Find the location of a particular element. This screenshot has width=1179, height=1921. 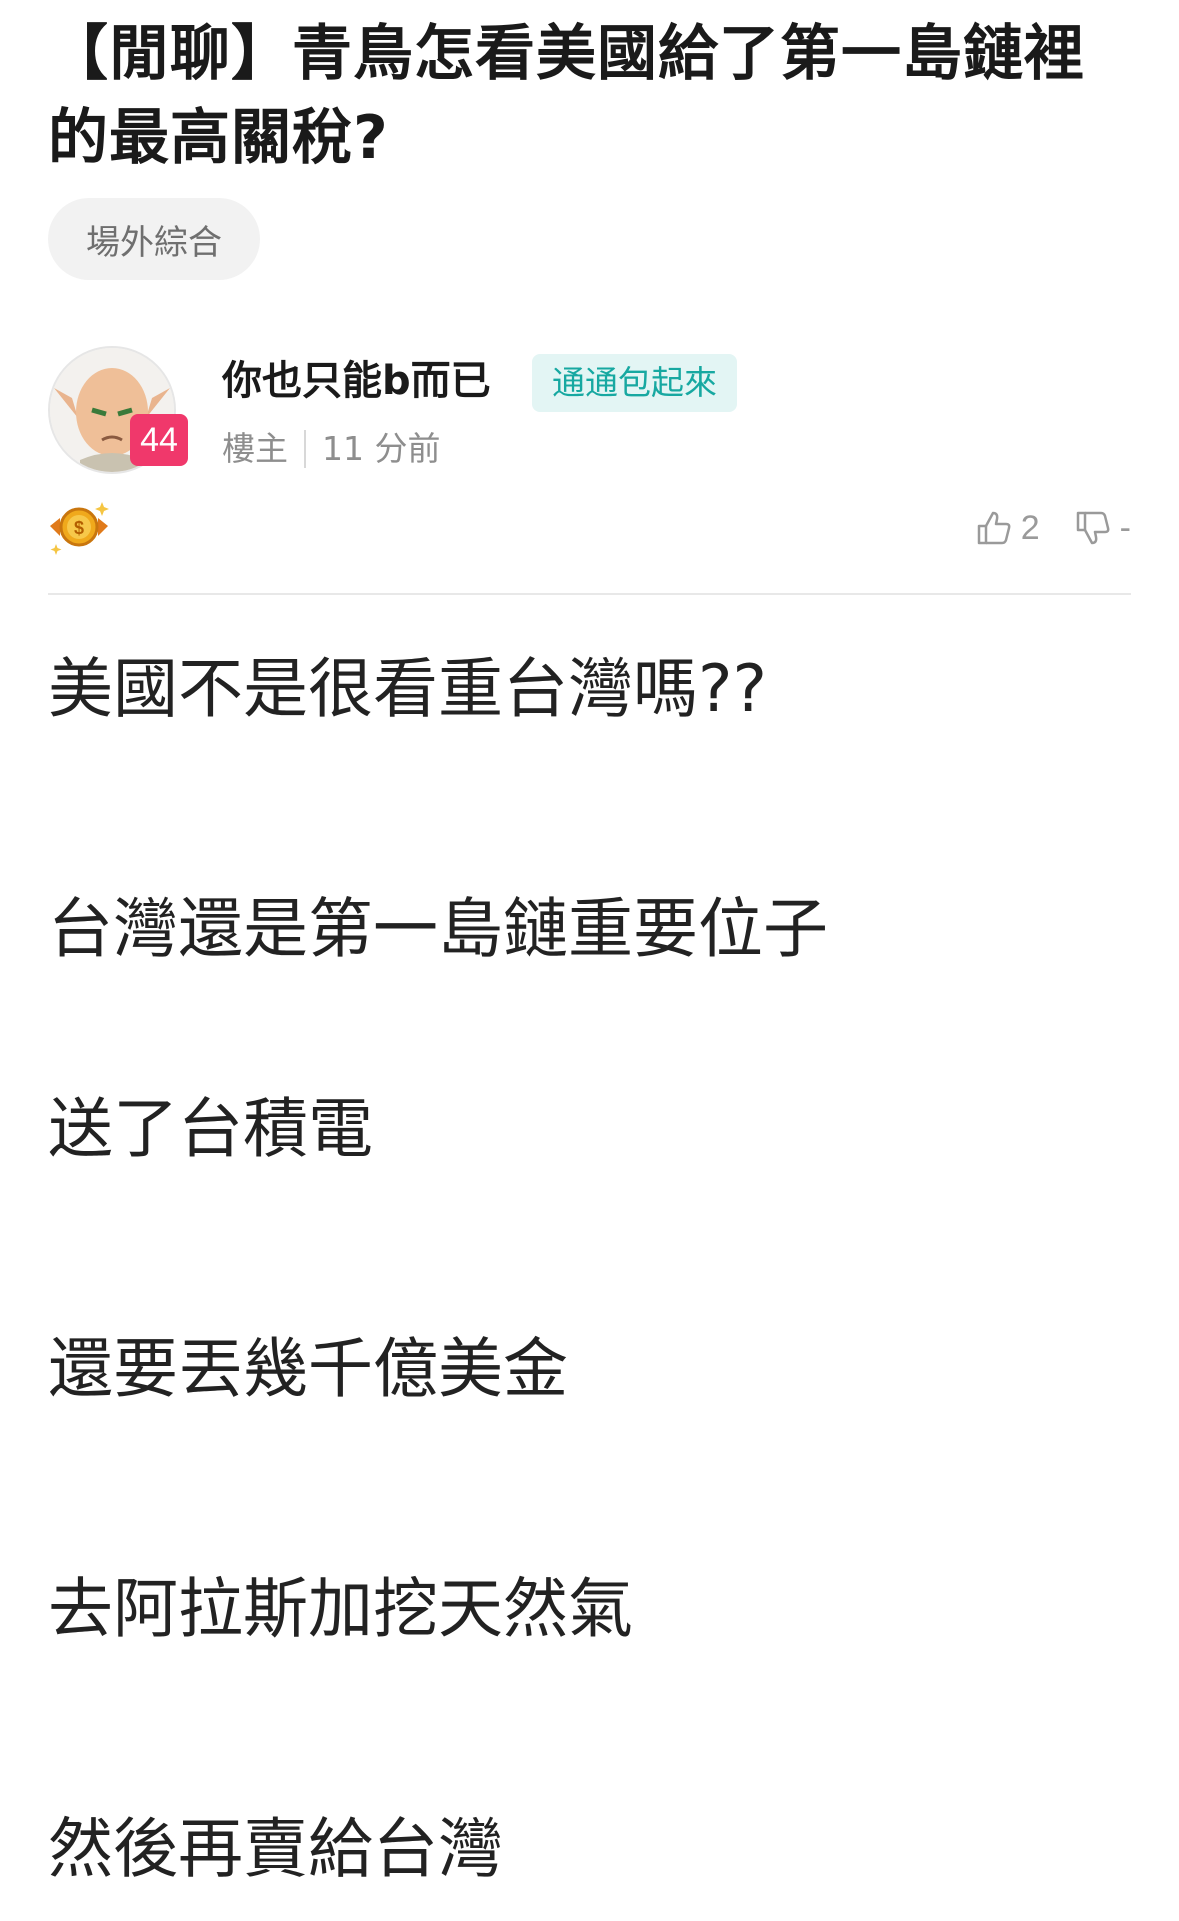

post-meta: 樓主 11 分前 is located at coordinates (331, 449).